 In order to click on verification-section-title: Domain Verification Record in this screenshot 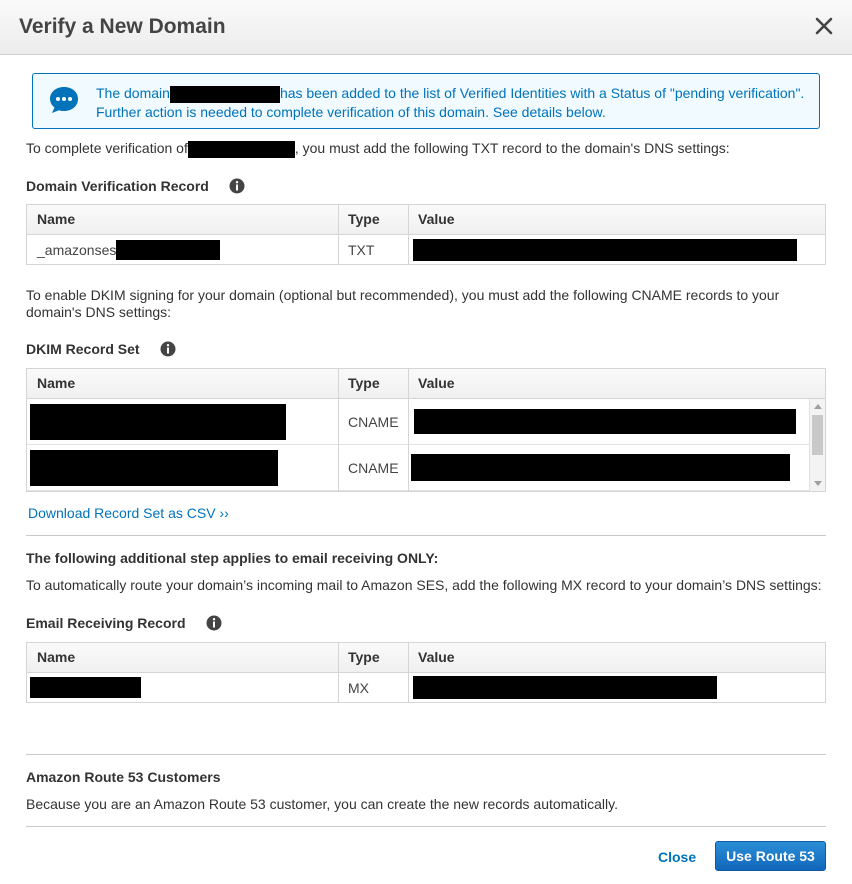, I will do `click(117, 186)`.